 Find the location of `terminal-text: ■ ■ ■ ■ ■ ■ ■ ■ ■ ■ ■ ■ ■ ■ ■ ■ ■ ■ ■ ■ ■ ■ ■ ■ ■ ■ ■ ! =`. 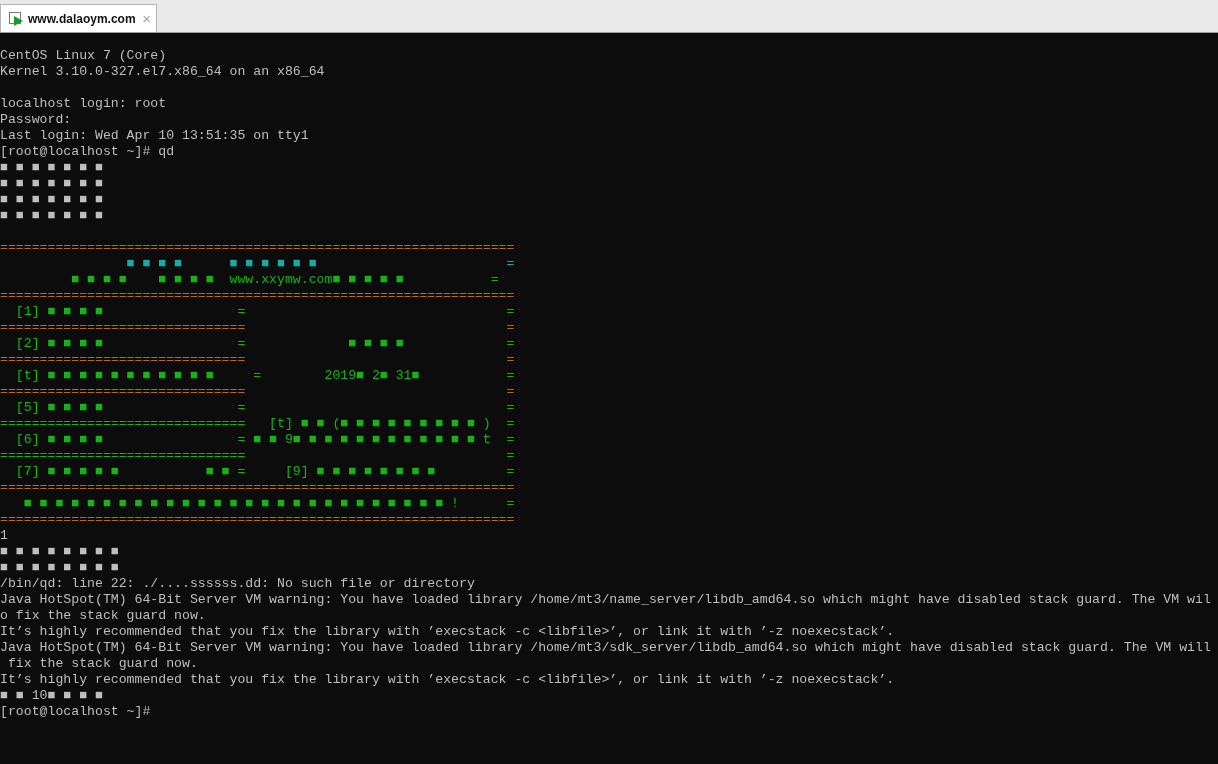

terminal-text: ■ ■ ■ ■ ■ ■ ■ ■ ■ ■ ■ ■ ■ ■ ■ ■ ■ ■ ■ ■ ■ ■ ■ ■ ■ ■ ■ ! = is located at coordinates (268, 504).